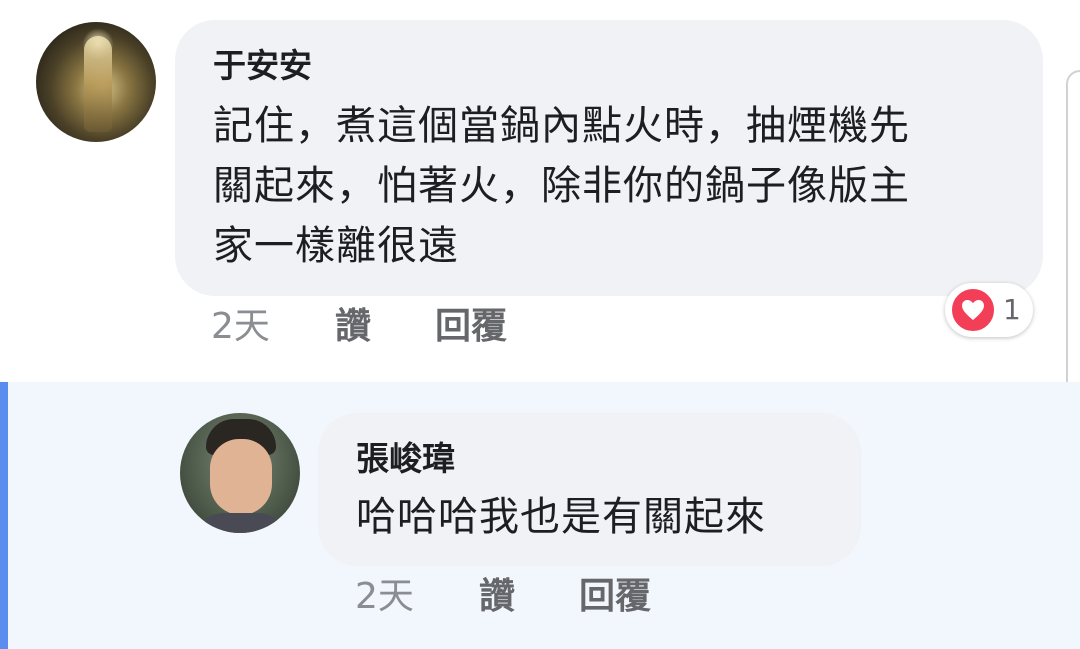 The width and height of the screenshot is (1080, 649). I want to click on comment-text-line: 關起來，怕著火，除非你的鍋子像版主, so click(561, 186).